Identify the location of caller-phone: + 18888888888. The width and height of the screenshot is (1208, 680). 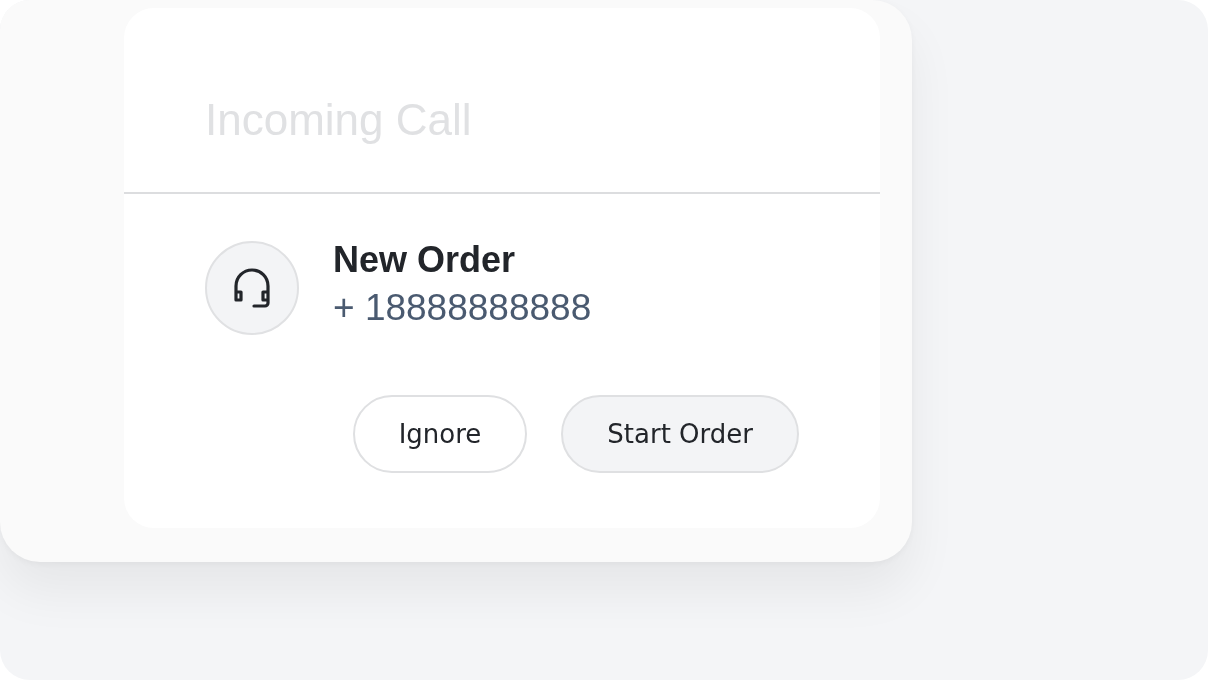
(462, 308).